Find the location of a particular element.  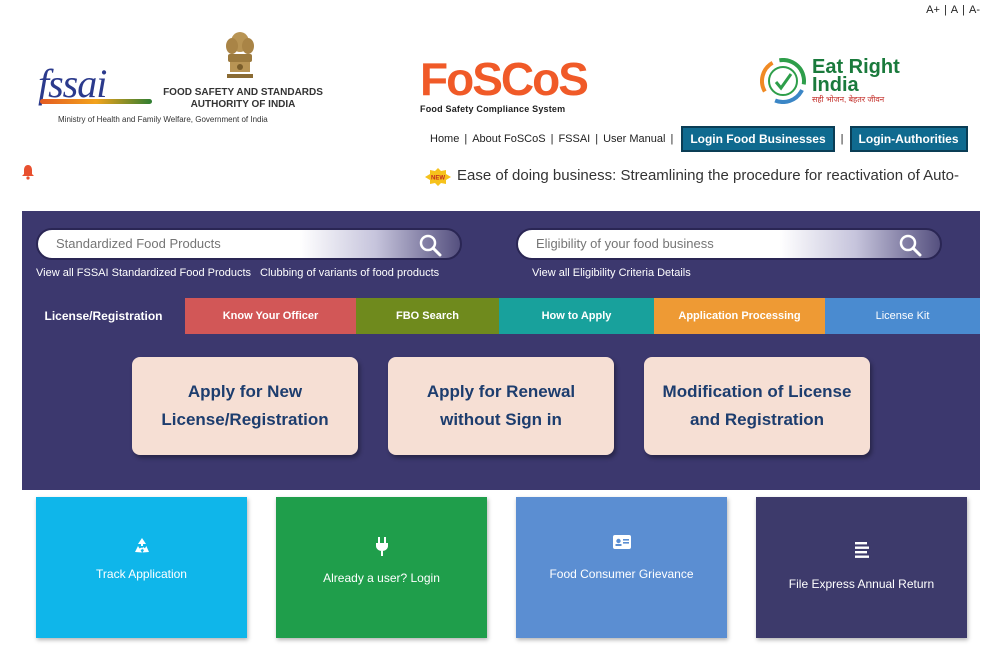

modify-license-button: Modification of License and Registration is located at coordinates (757, 406).